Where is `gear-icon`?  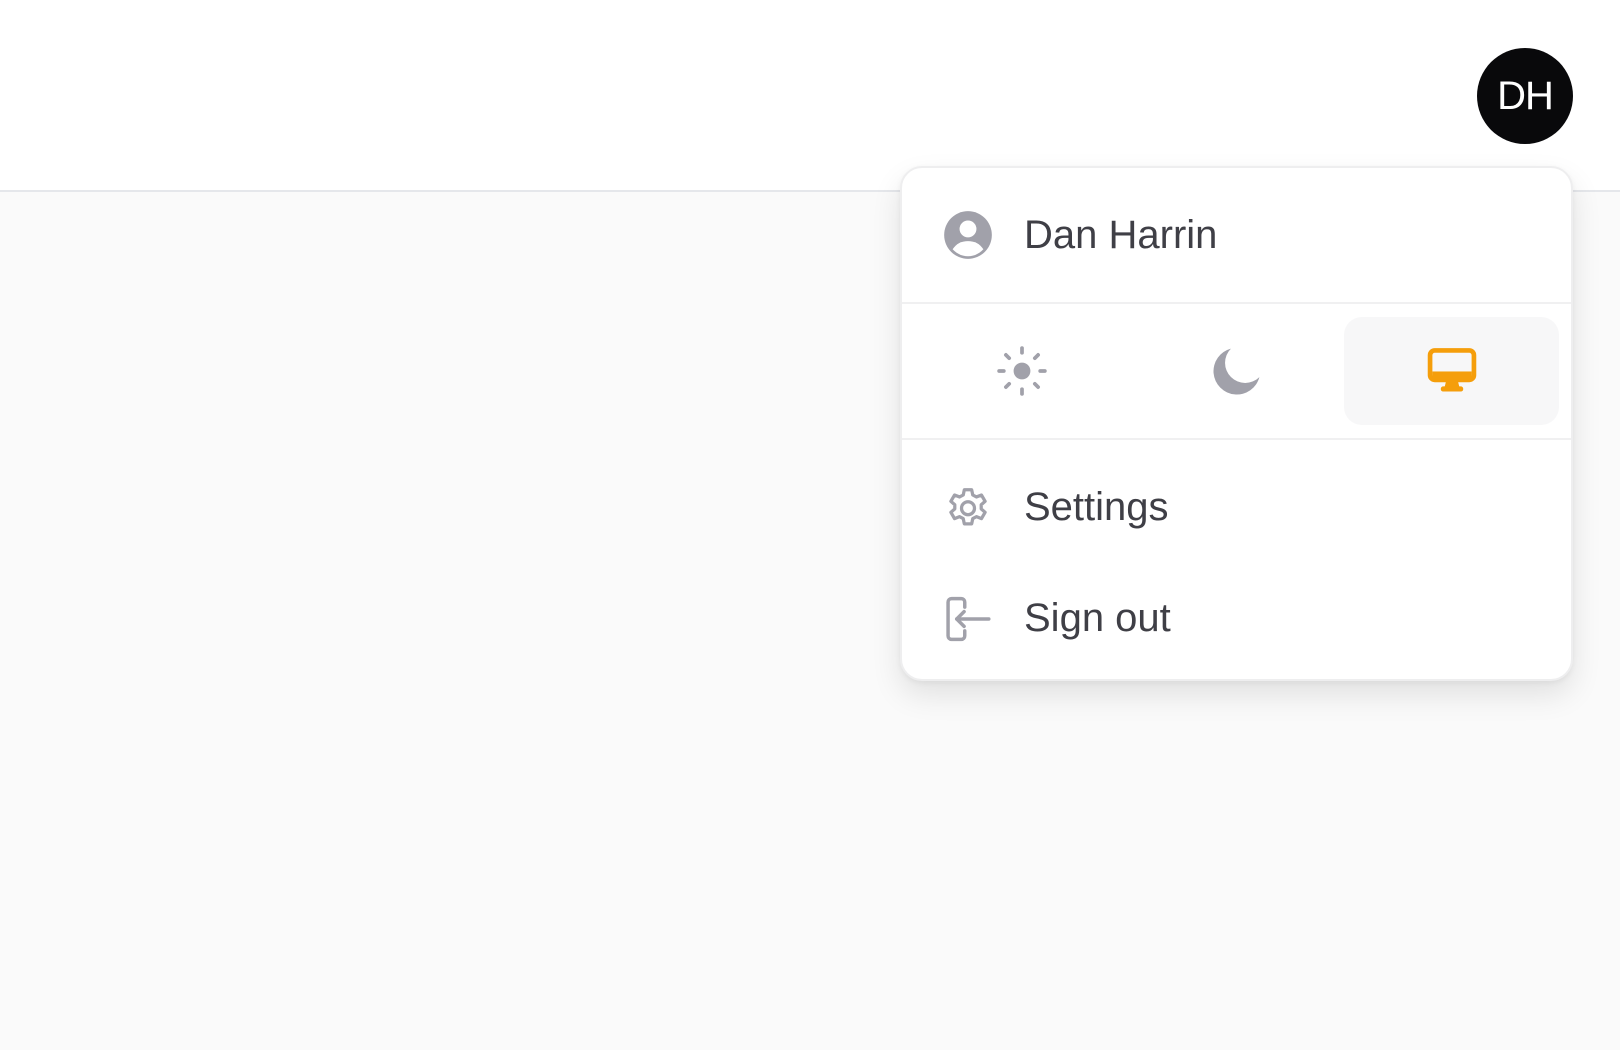
gear-icon is located at coordinates (968, 506).